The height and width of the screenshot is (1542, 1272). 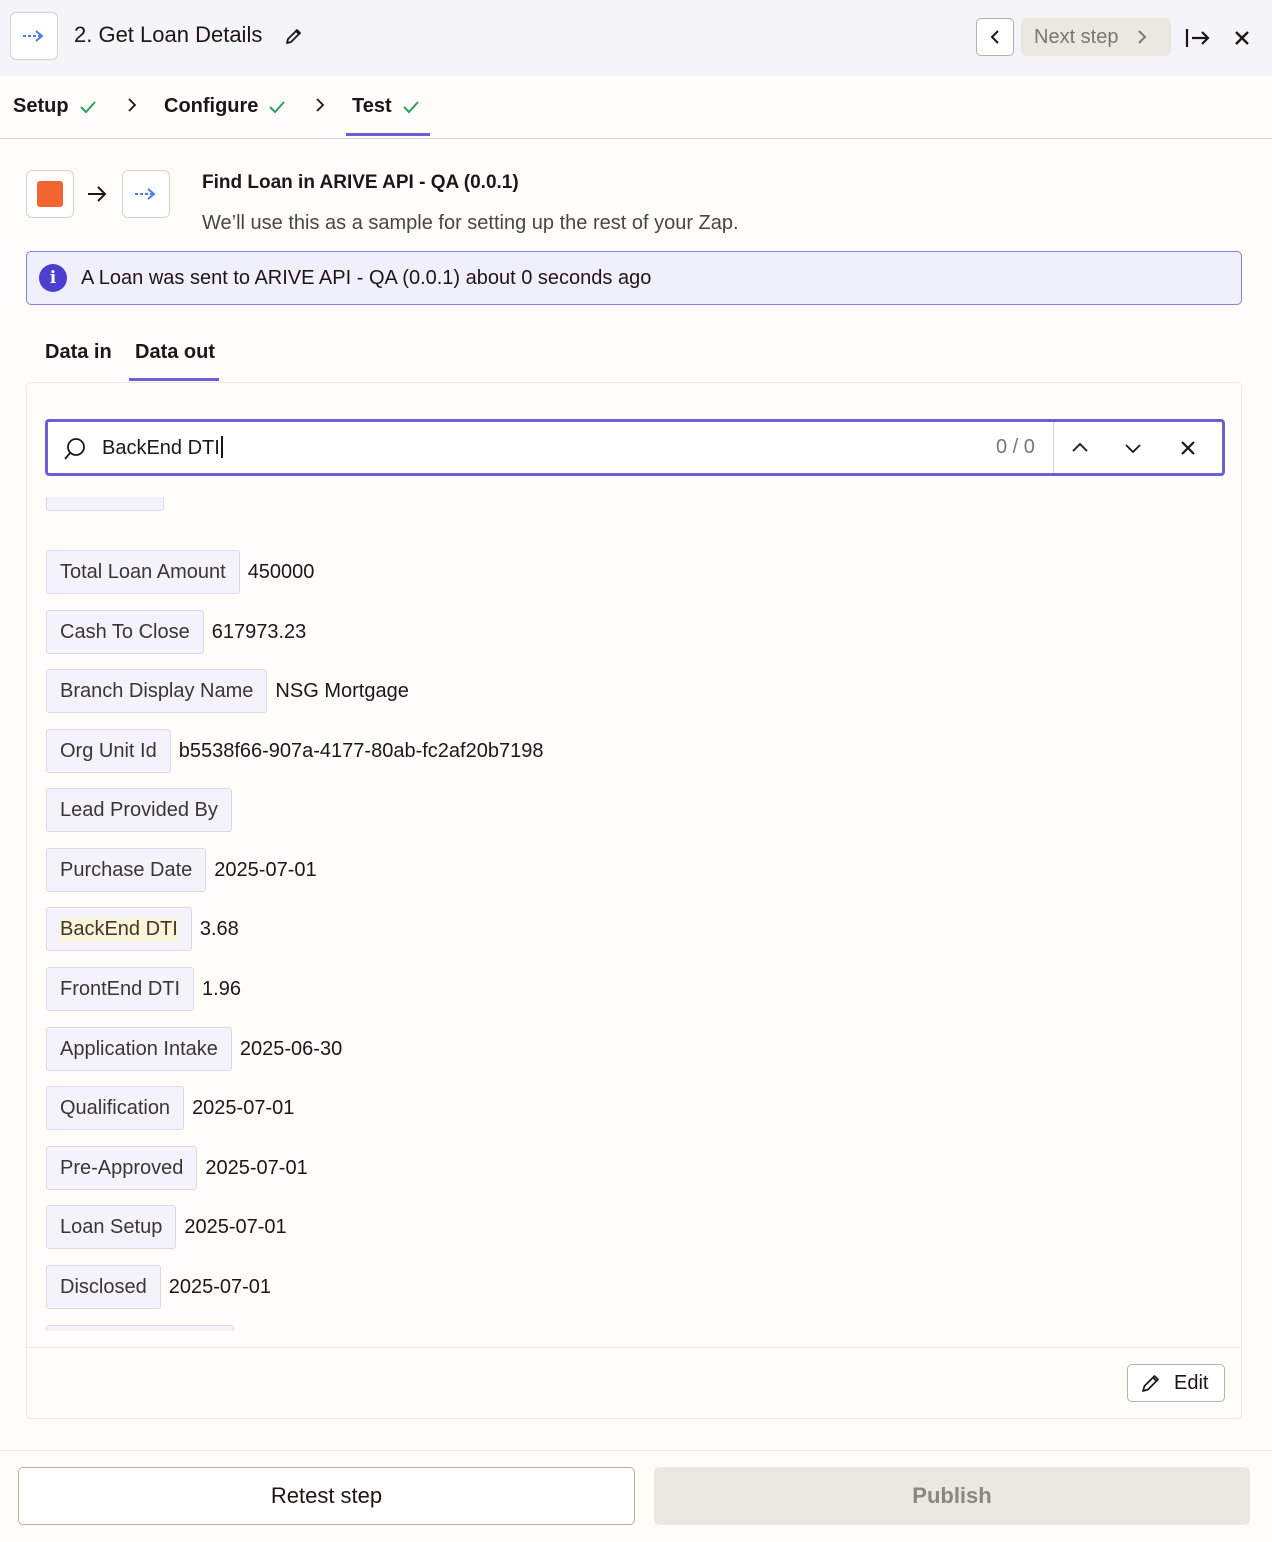 I want to click on field-value: 2025-06-30, so click(x=291, y=1048).